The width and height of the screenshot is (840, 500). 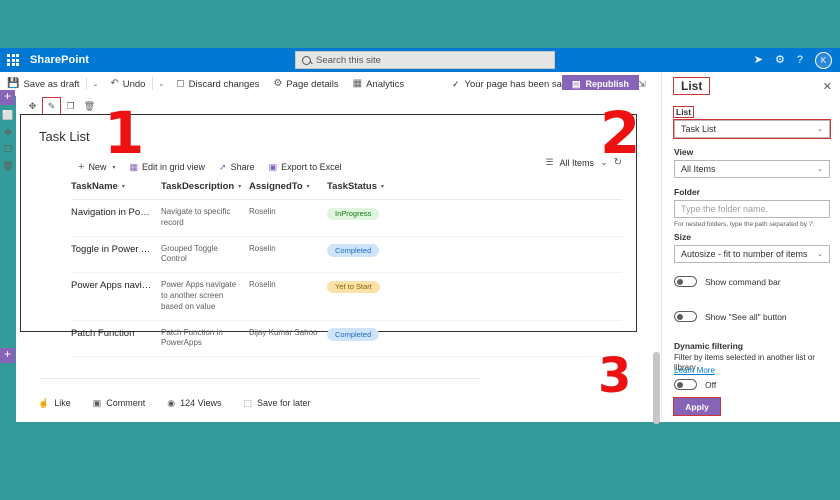 I want to click on export-excel-label: Export to Excel, so click(x=311, y=167).